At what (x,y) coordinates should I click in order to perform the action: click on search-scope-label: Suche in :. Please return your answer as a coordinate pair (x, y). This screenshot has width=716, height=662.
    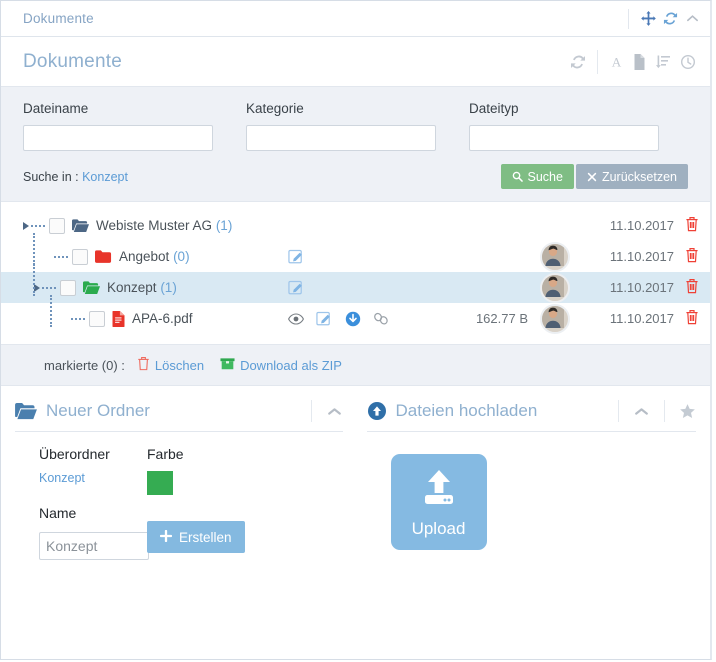
    Looking at the image, I should click on (51, 176).